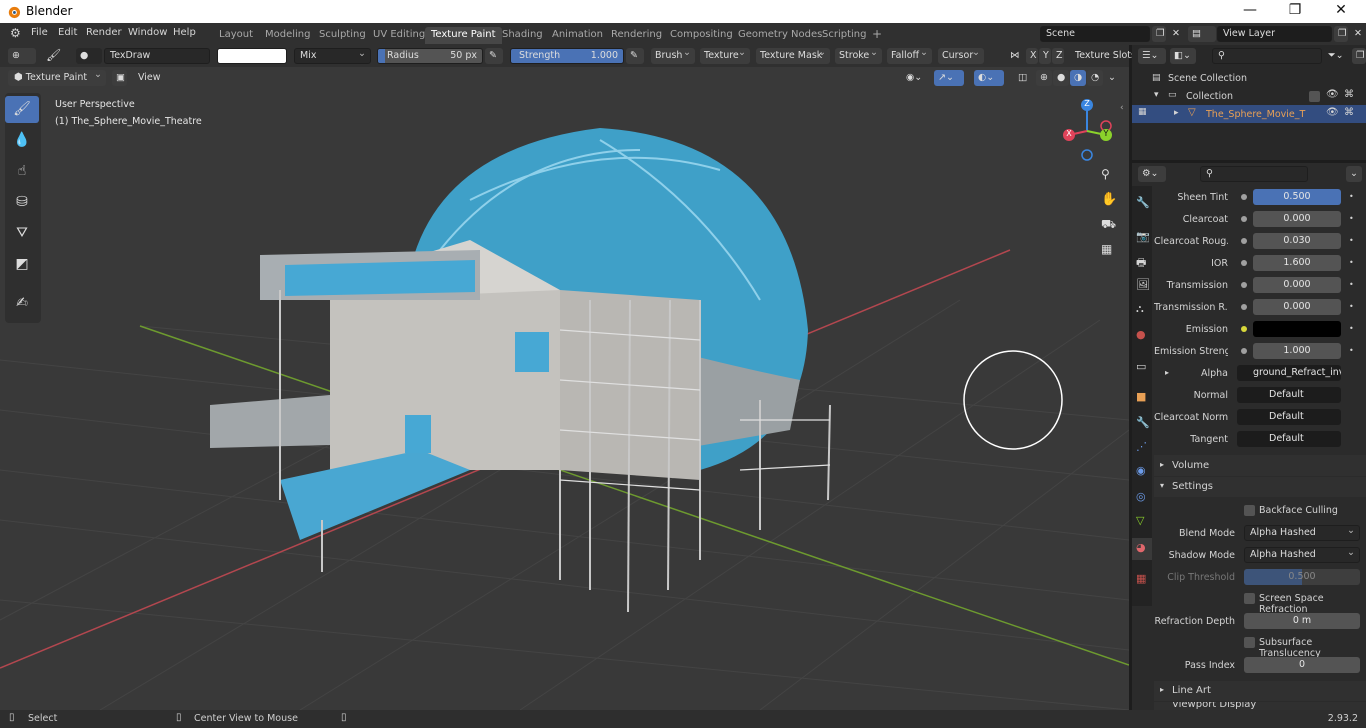  Describe the element at coordinates (1289, 417) in the screenshot. I see `clearcoat-normal-link: Default` at that location.